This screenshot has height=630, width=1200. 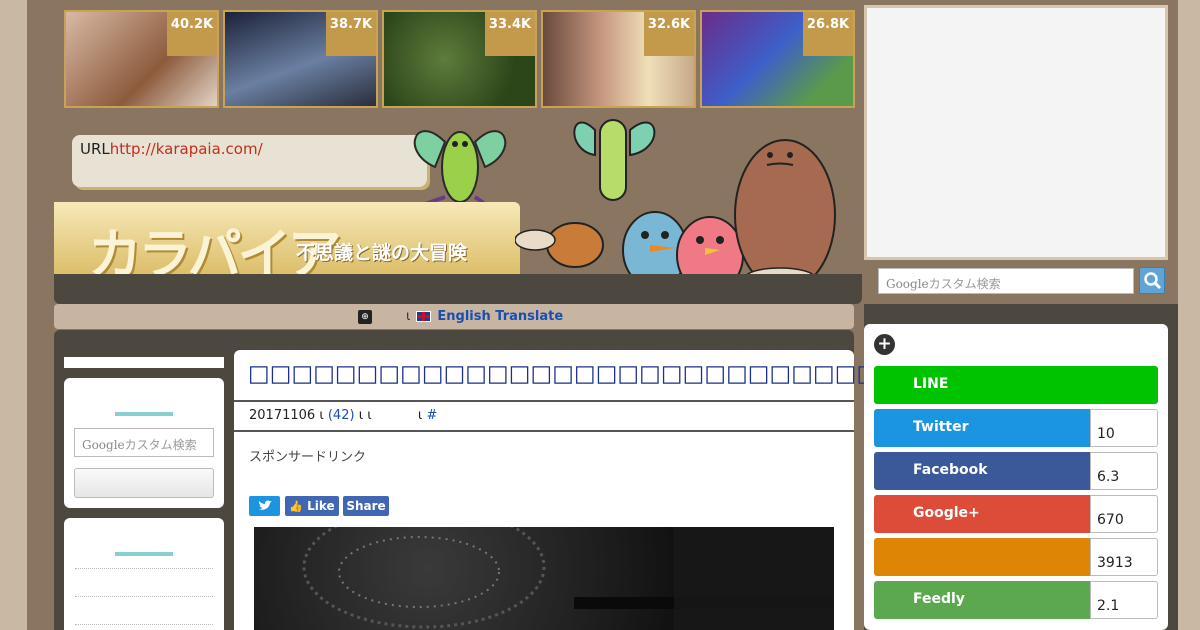 What do you see at coordinates (296, 506) in the screenshot?
I see `thumbs-up-icon: 👍` at bounding box center [296, 506].